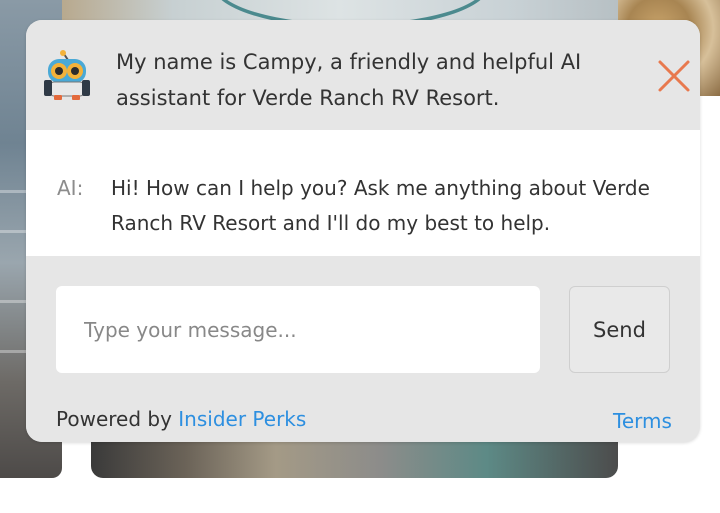 This screenshot has width=720, height=513. I want to click on terms-link: Terms, so click(642, 421).